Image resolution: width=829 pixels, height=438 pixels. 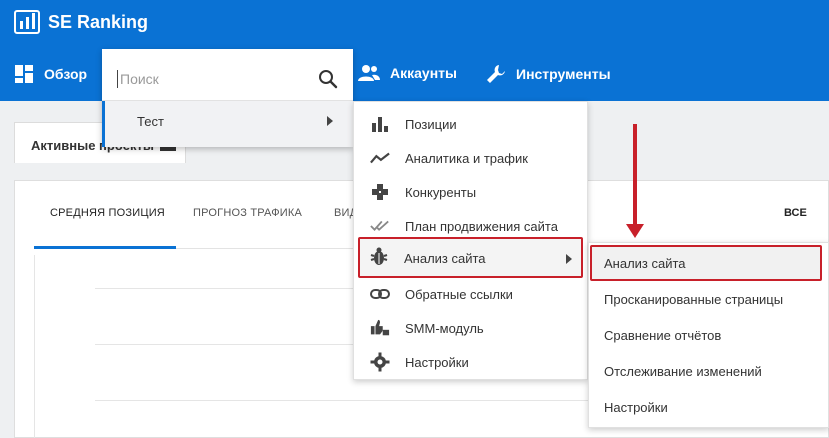 I want to click on bug-icon, so click(x=379, y=257).